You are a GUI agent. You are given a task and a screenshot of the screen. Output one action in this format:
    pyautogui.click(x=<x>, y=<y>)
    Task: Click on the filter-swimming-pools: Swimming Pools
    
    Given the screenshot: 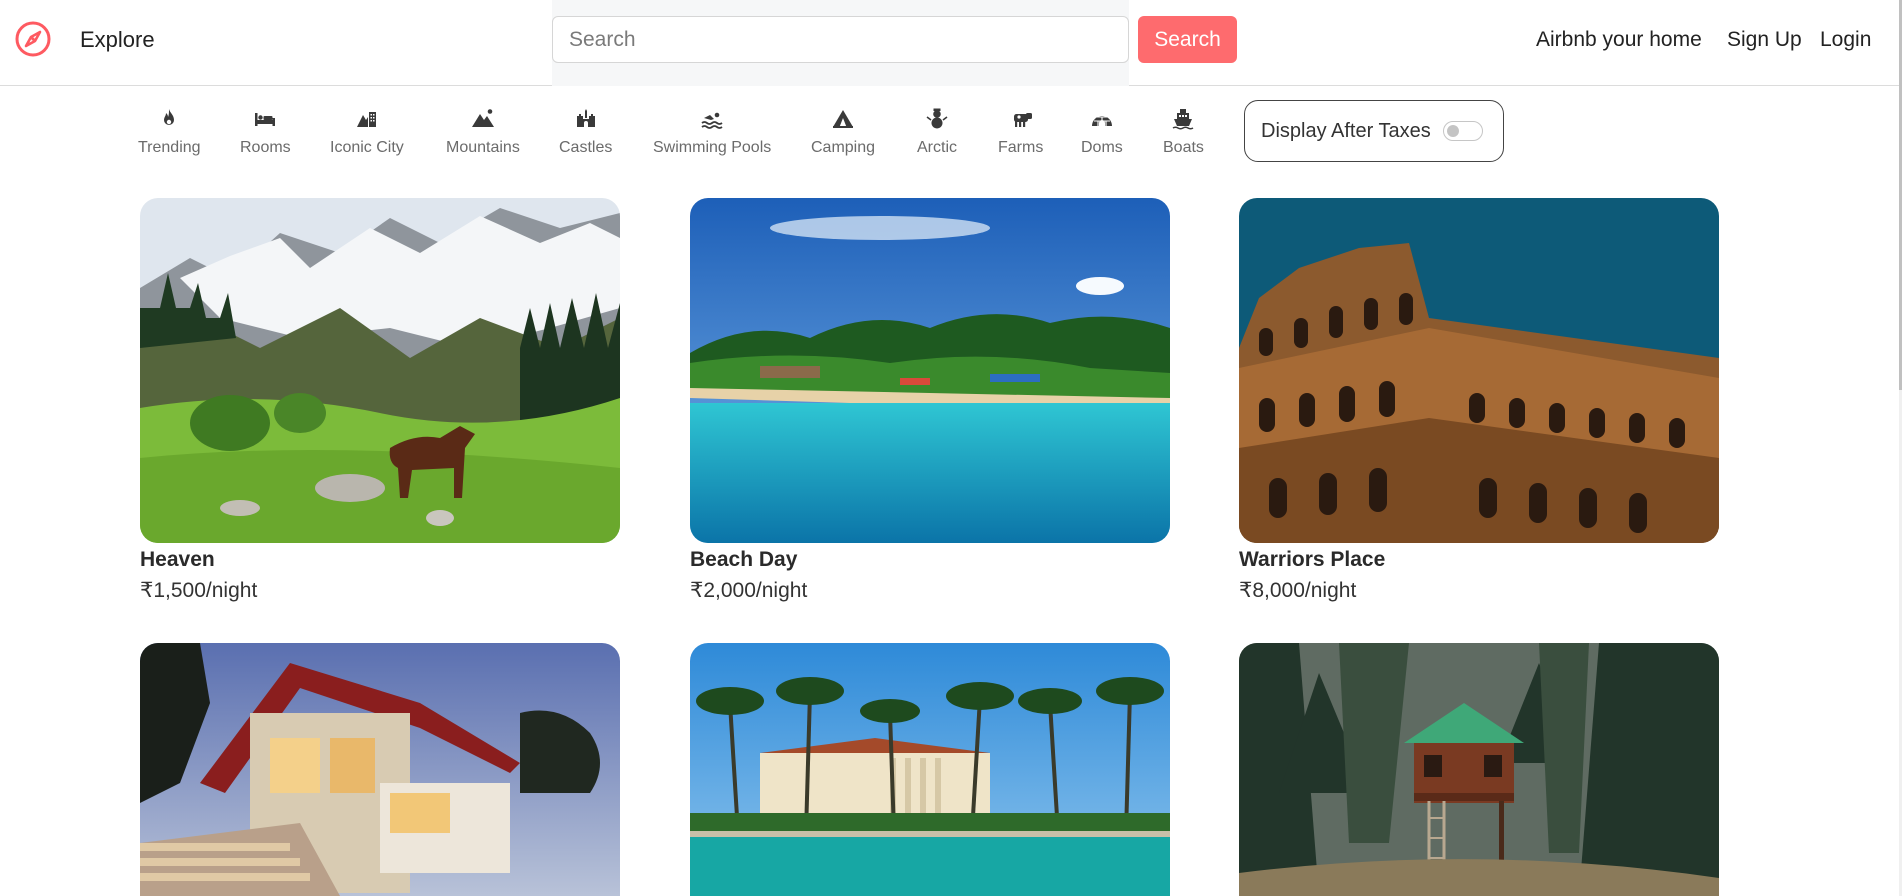 What is the action you would take?
    pyautogui.click(x=712, y=133)
    